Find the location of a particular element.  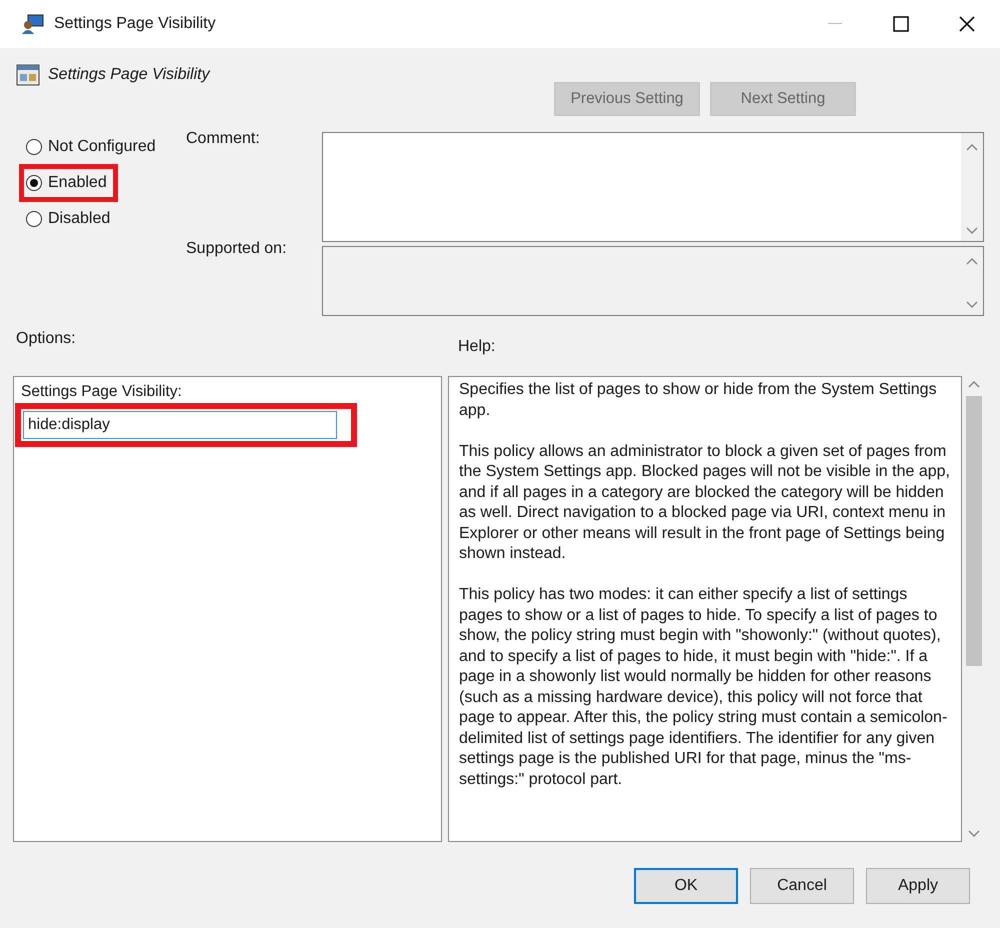

dialog-button: Apply is located at coordinates (918, 886).